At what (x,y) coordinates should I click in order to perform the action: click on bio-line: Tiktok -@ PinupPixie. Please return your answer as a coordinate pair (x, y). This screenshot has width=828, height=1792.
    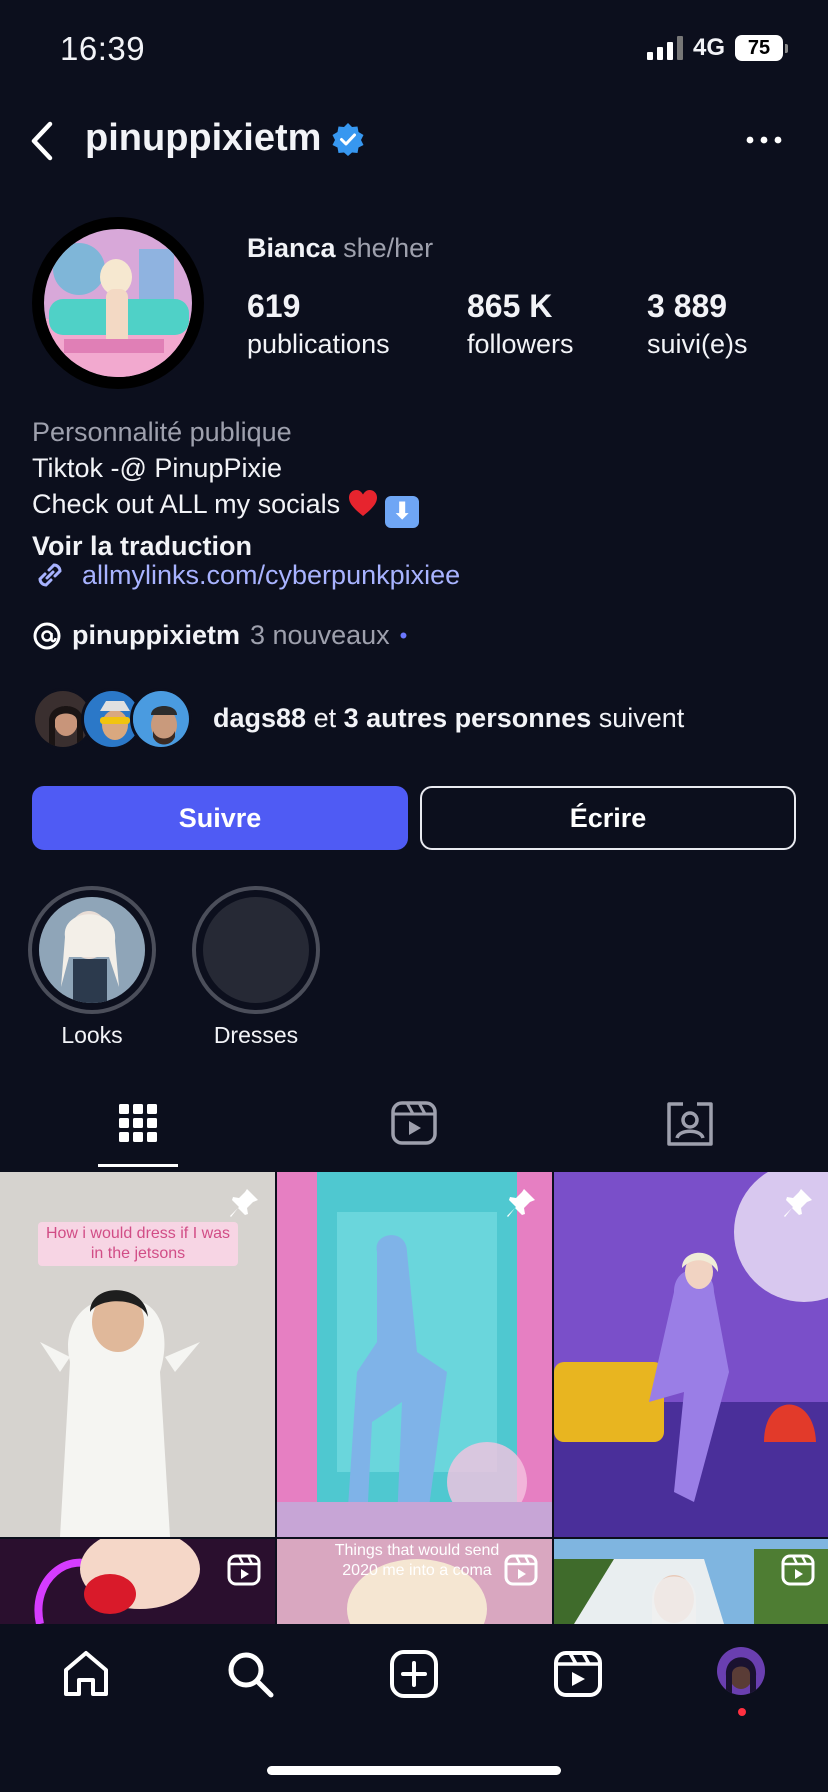
    Looking at the image, I should click on (157, 468).